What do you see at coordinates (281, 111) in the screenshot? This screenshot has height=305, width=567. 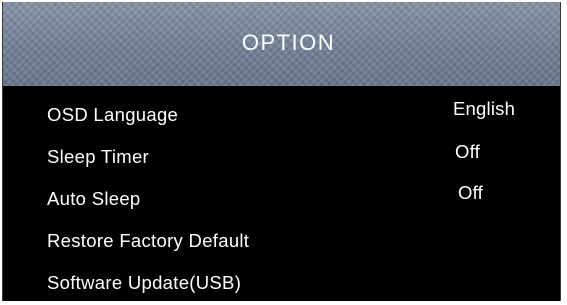 I see `menu-item-osd-language: OSD Language English` at bounding box center [281, 111].